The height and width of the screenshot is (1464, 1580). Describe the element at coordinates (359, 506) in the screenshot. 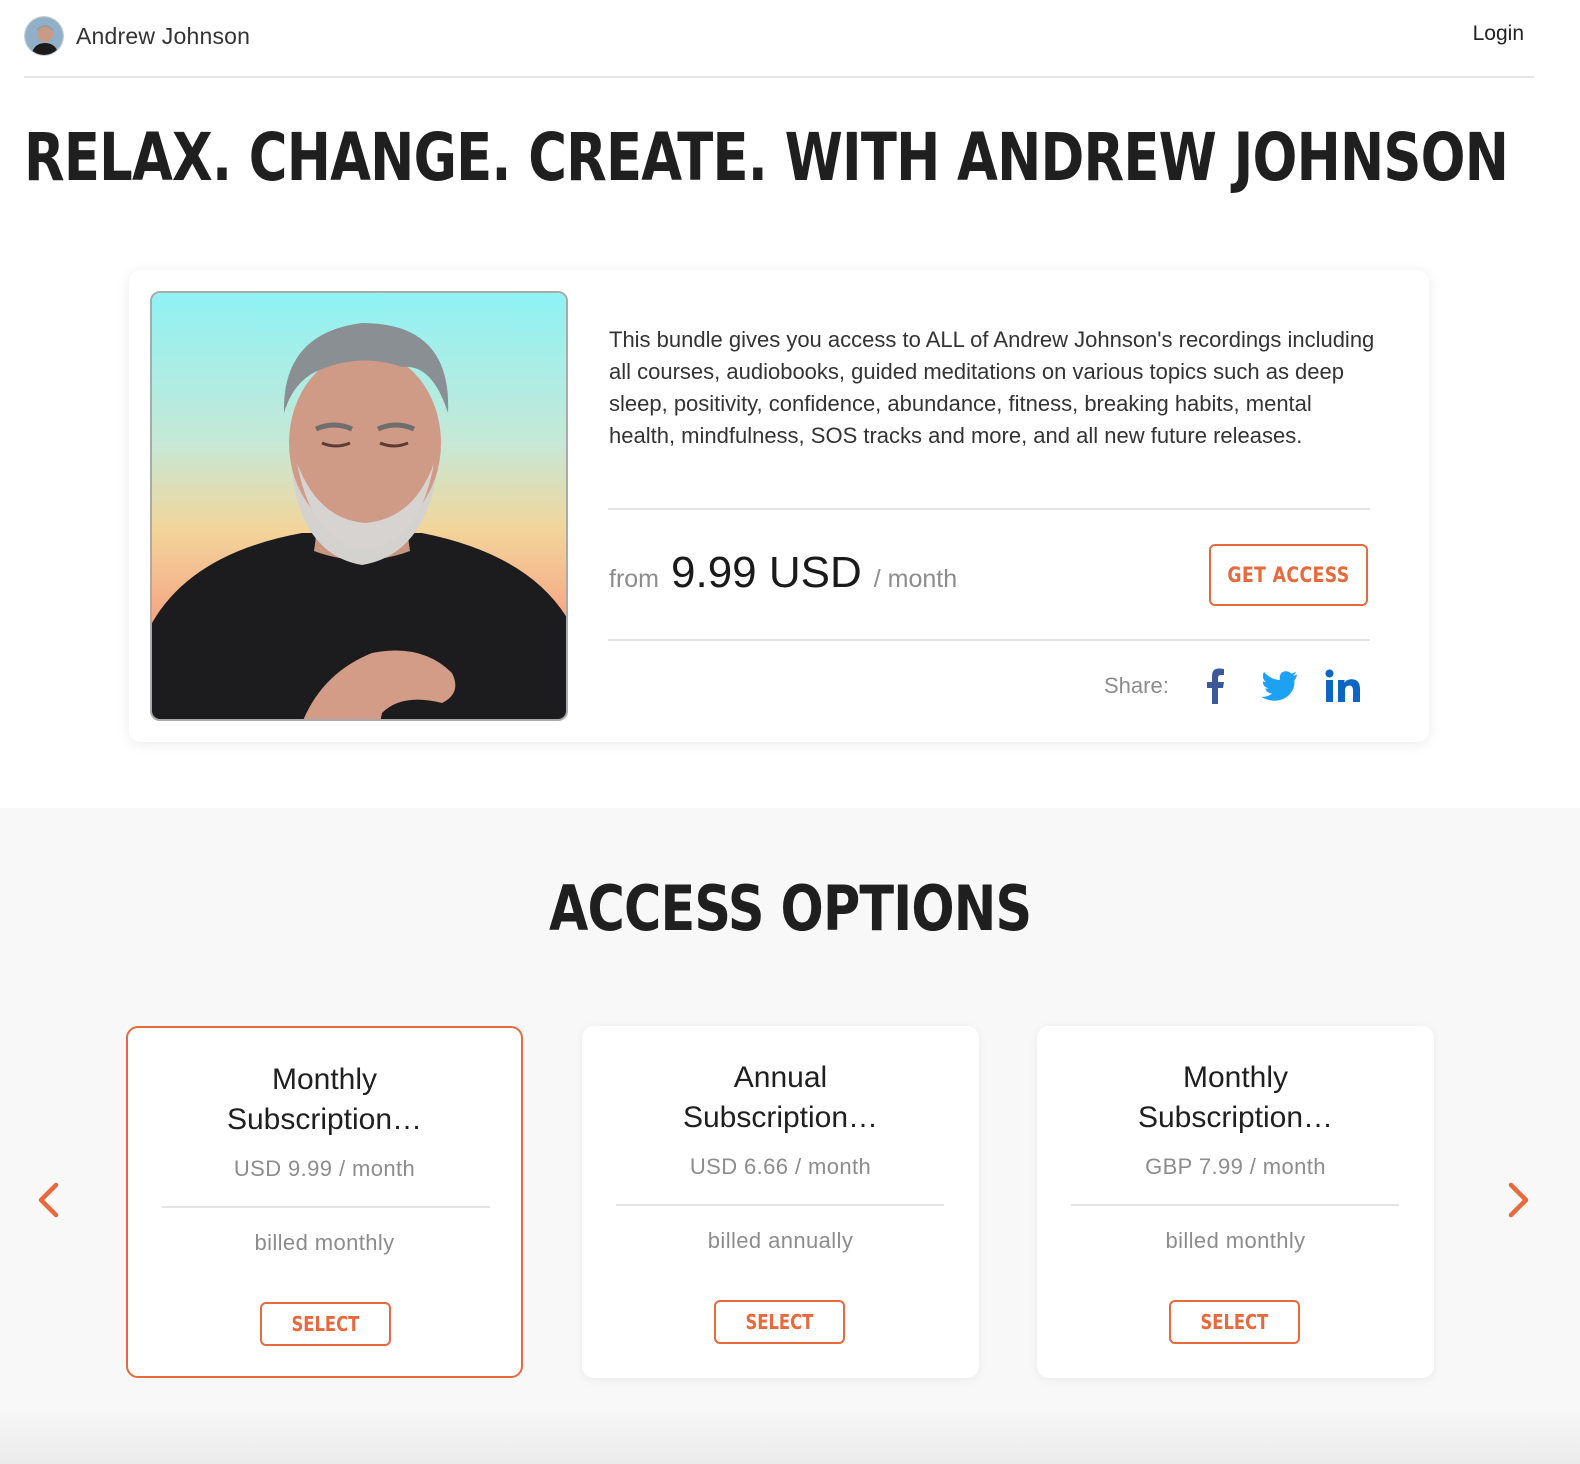

I see `product-image` at that location.